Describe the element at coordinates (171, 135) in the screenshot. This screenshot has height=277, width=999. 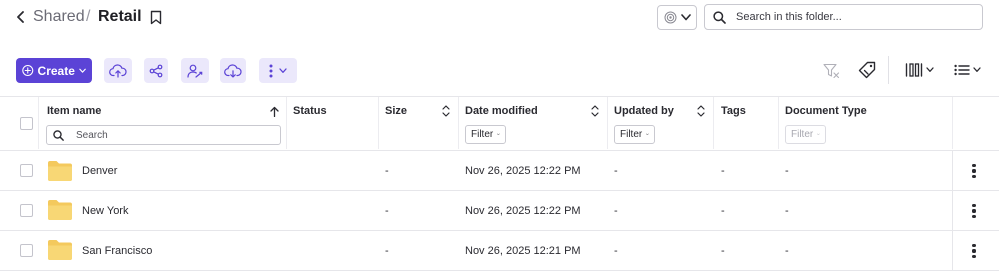
I see `name-search-input` at that location.